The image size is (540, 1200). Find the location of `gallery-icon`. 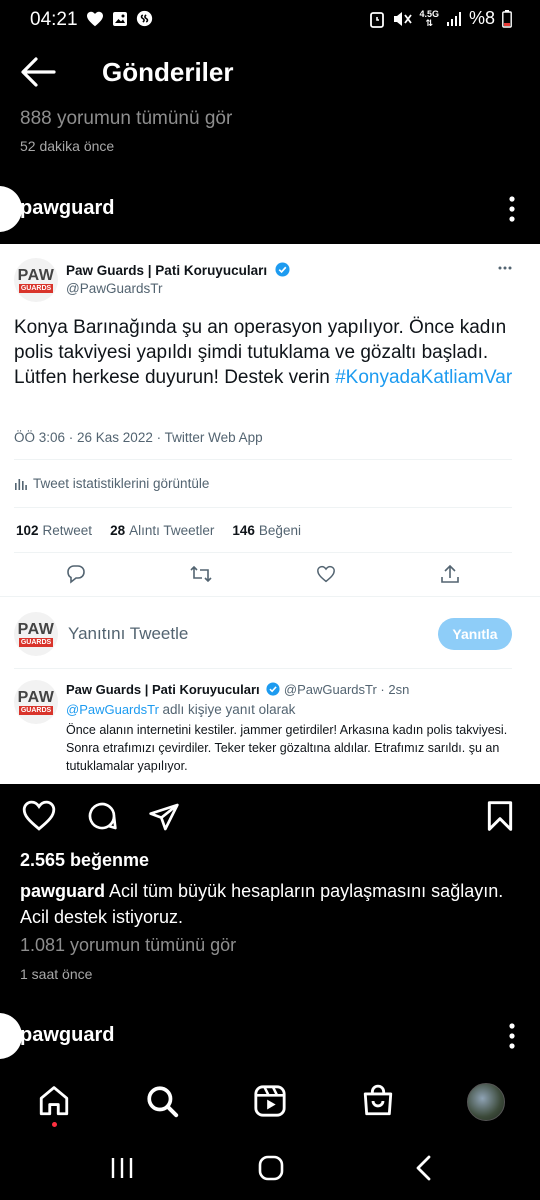

gallery-icon is located at coordinates (120, 18).